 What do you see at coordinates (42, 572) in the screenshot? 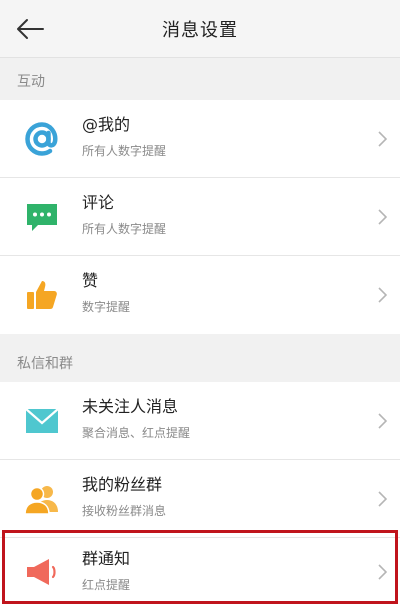
I see `megaphone-icon` at bounding box center [42, 572].